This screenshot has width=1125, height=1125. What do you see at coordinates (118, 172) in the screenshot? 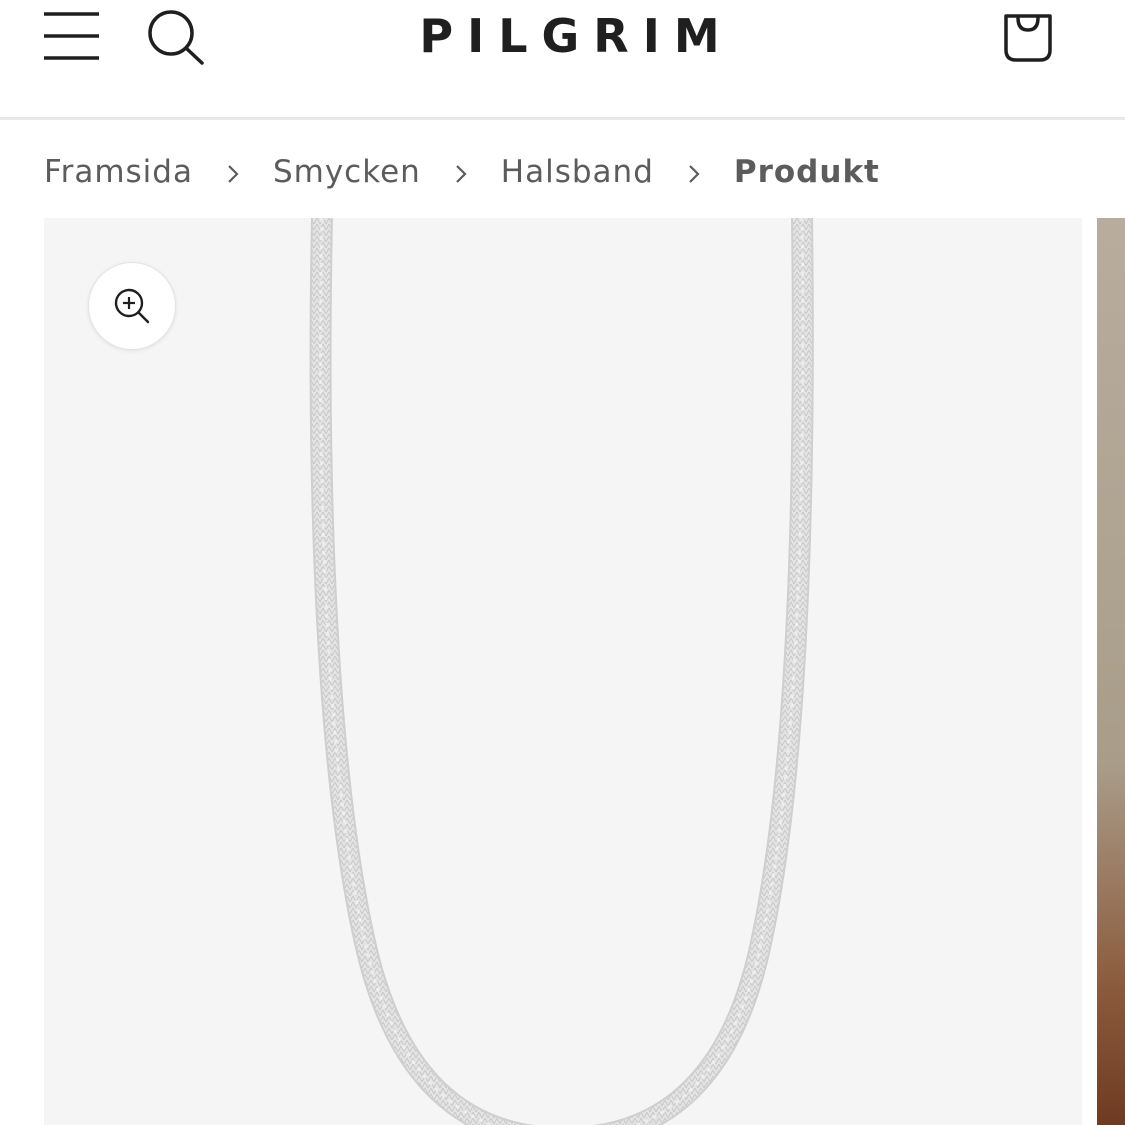
I see `breadcrumb-link-home: Framsida` at bounding box center [118, 172].